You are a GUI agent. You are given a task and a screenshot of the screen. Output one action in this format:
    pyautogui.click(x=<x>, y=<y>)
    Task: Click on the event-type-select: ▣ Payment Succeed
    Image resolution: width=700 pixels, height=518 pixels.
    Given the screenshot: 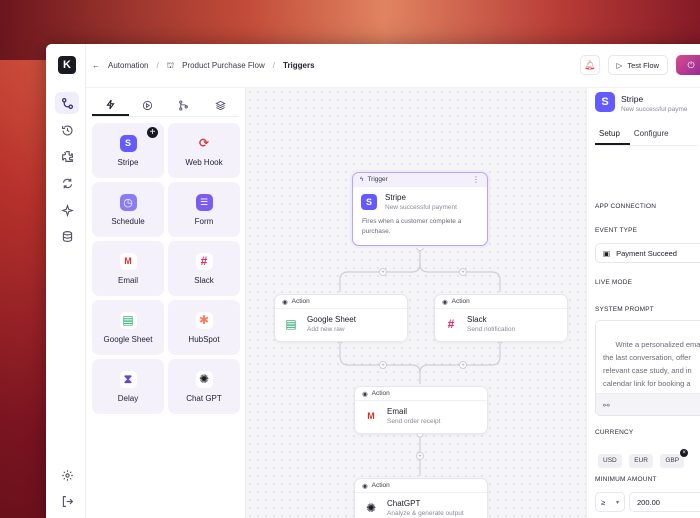 What is the action you would take?
    pyautogui.click(x=647, y=253)
    